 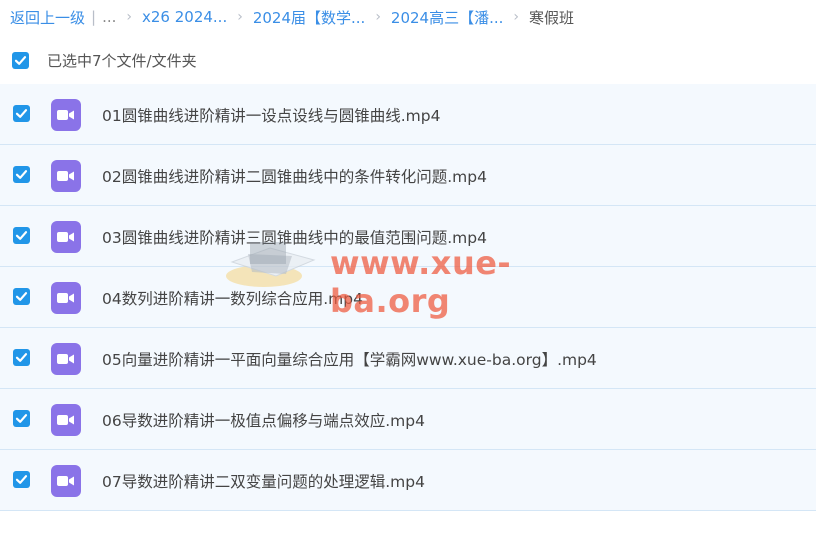 I want to click on file-name: 01圆锥曲线进阶精讲一设点设线与圆锥曲线.mp4, so click(x=271, y=115).